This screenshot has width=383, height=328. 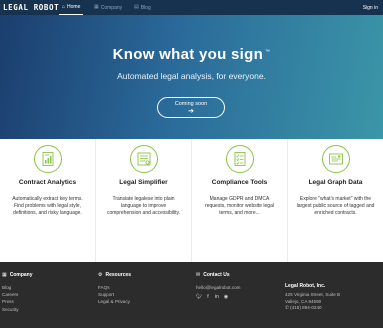 I want to click on phone-number: ✆ (415) 894-0240, so click(x=312, y=308).